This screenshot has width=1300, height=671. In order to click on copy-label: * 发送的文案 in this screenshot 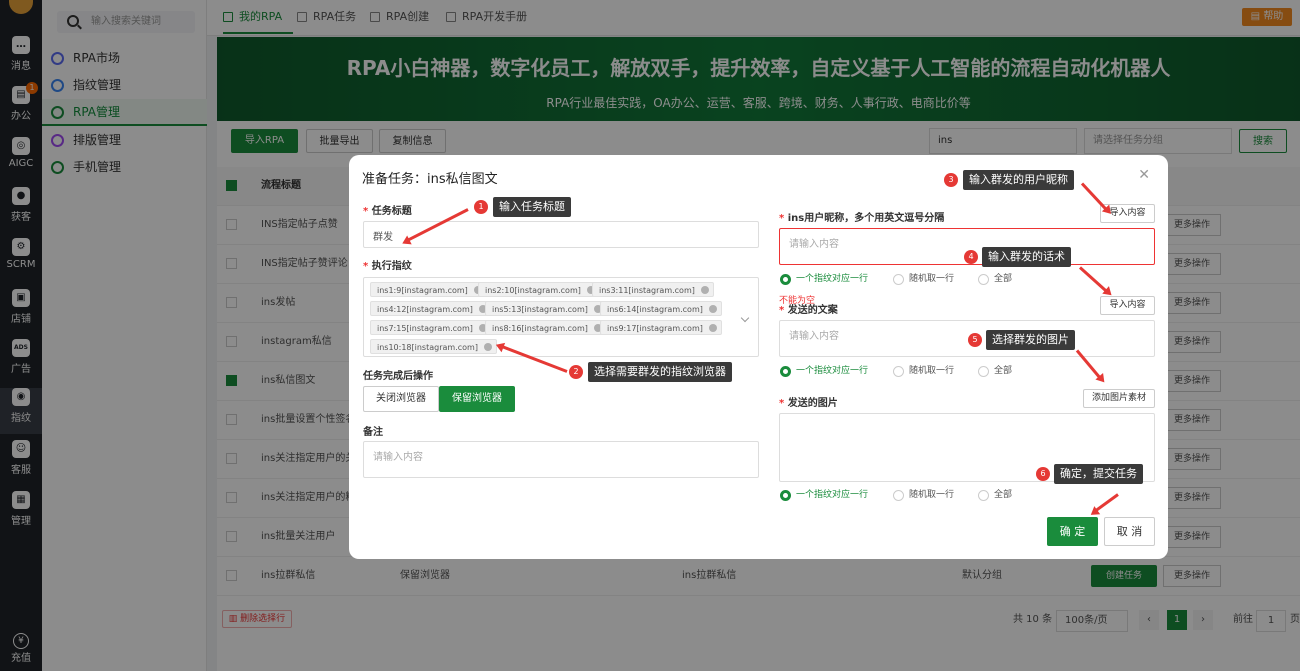, I will do `click(808, 310)`.